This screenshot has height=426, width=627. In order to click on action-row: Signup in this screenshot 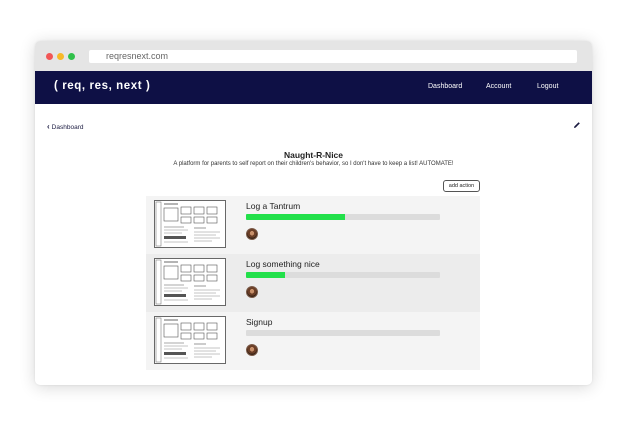, I will do `click(313, 341)`.